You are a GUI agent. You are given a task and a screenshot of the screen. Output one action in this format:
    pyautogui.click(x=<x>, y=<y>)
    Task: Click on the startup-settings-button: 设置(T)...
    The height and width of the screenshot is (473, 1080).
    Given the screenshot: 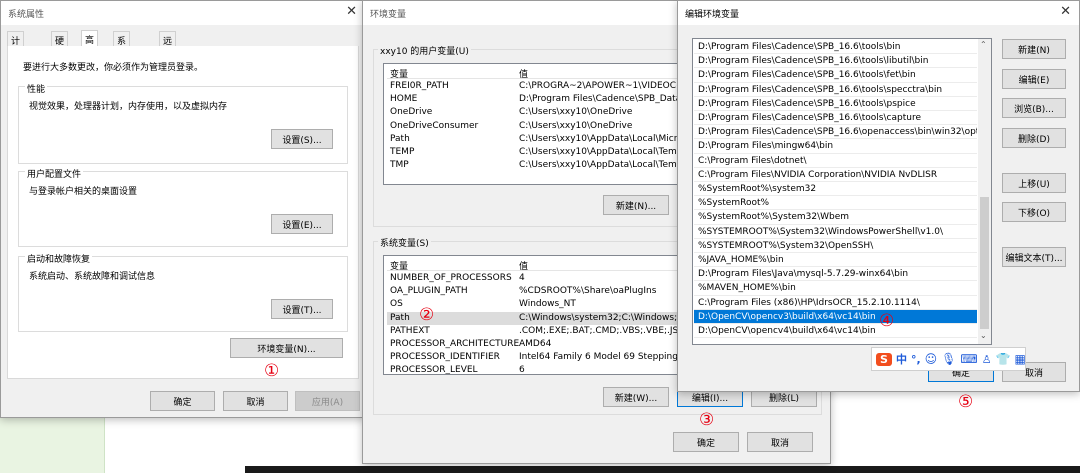 What is the action you would take?
    pyautogui.click(x=302, y=309)
    